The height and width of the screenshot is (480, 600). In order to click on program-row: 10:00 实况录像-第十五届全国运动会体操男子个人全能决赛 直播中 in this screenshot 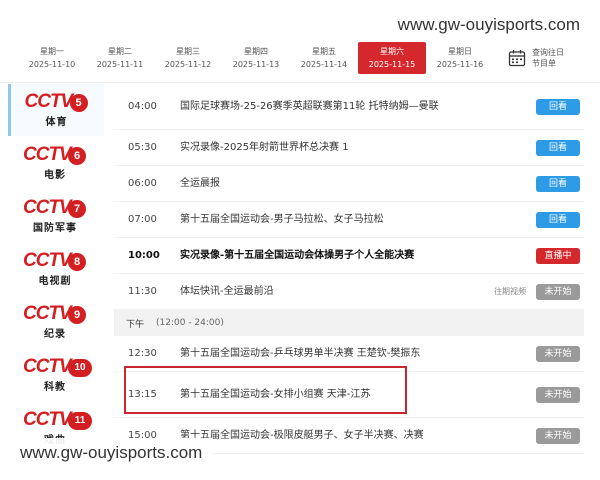, I will do `click(349, 256)`.